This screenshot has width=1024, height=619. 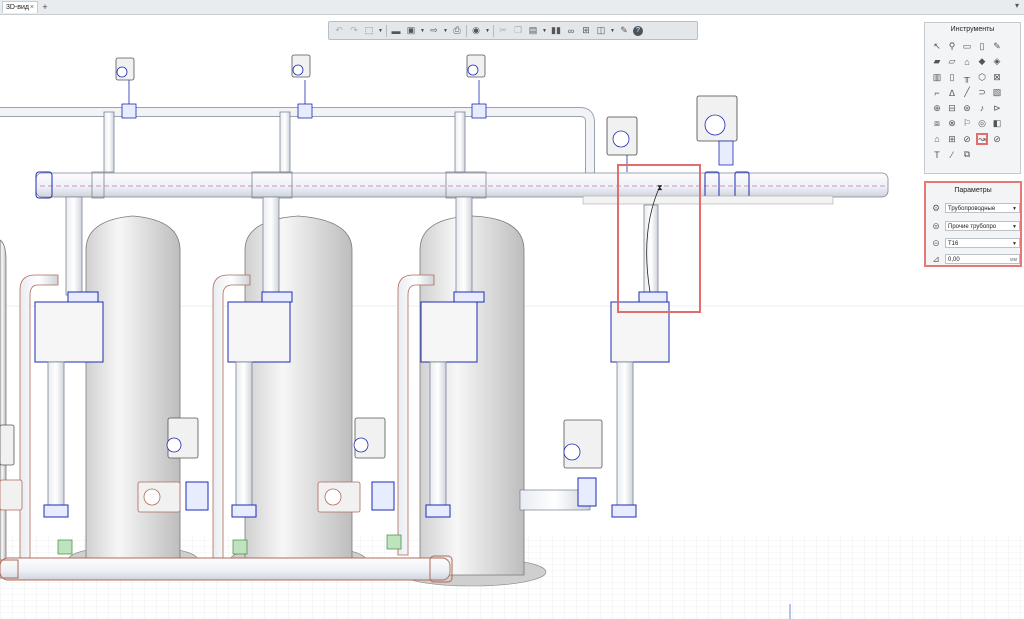 What do you see at coordinates (967, 139) in the screenshot?
I see `valve-icon: ⊘` at bounding box center [967, 139].